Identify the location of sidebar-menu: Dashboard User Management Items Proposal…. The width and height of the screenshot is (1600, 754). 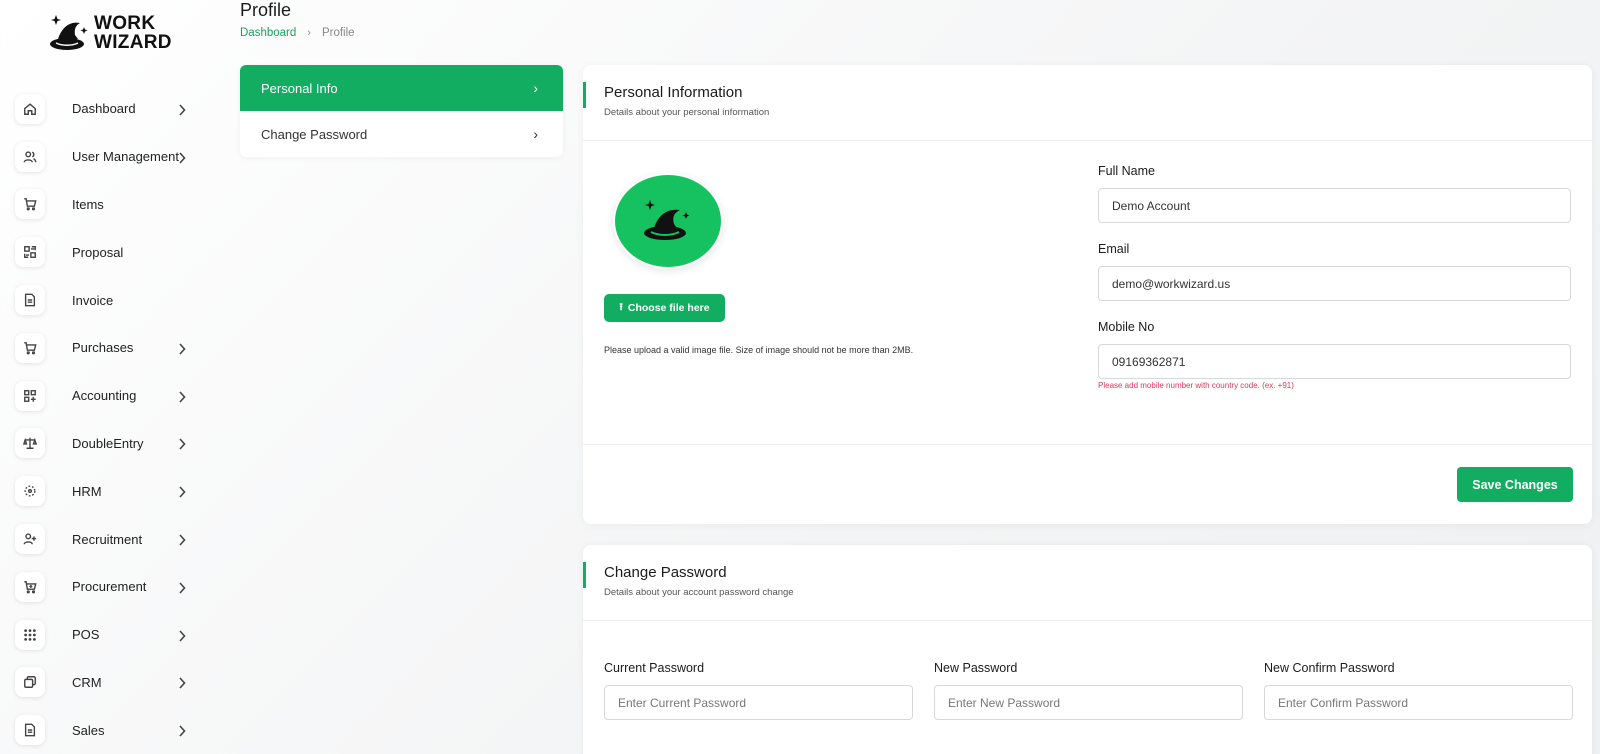
(110, 419).